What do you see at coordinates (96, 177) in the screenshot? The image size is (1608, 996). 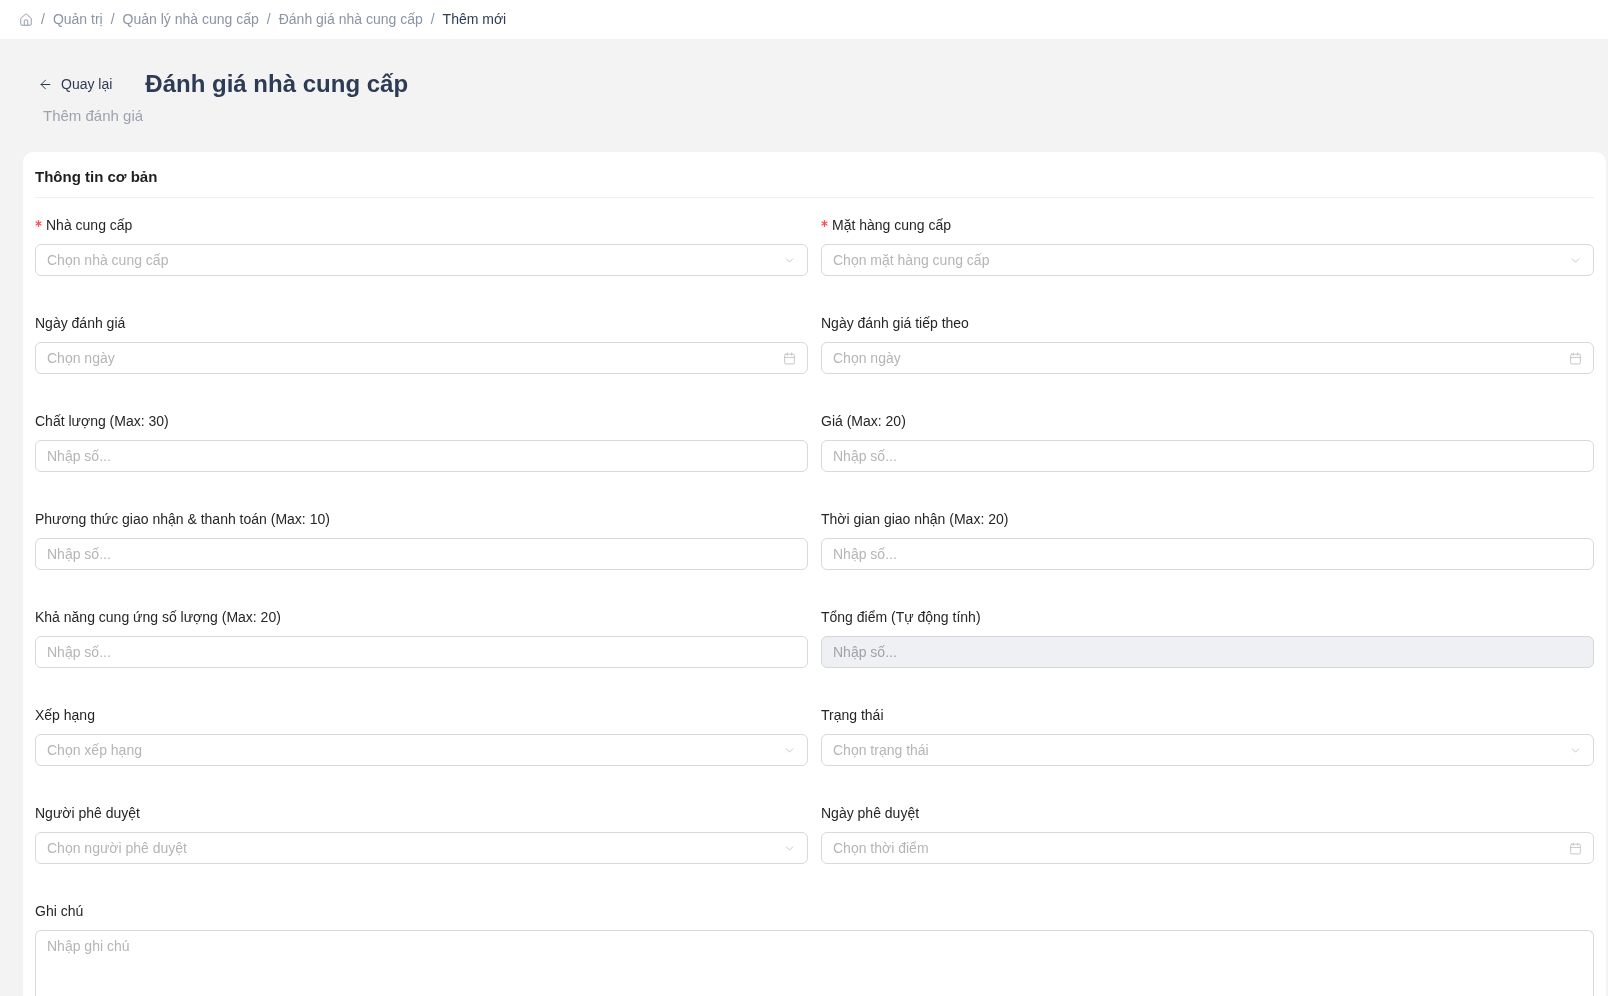 I see `section-title: Thông tin cơ bản` at bounding box center [96, 177].